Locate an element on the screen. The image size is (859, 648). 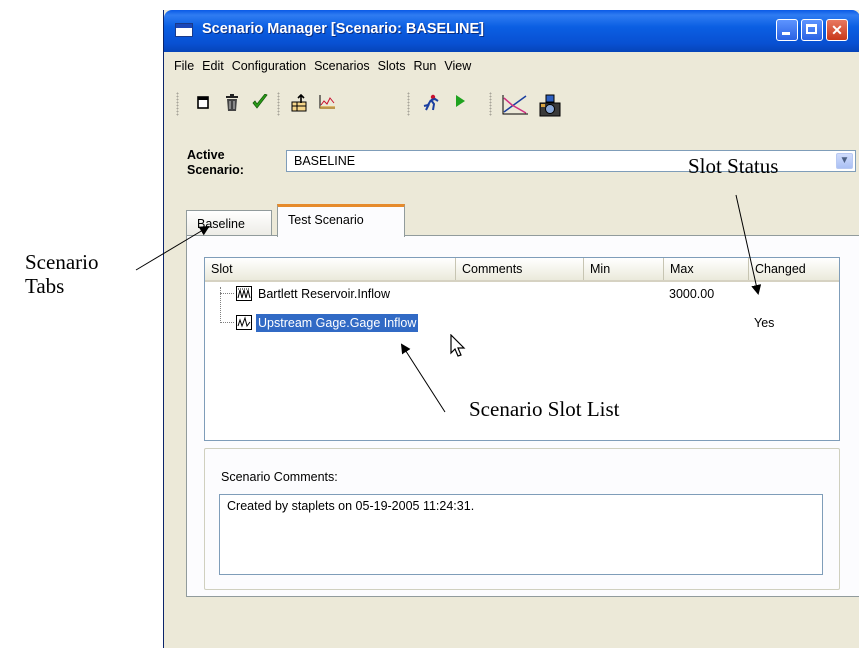
table-row: Upstream Gage.Gage Inflow Yes is located at coordinates (522, 323).